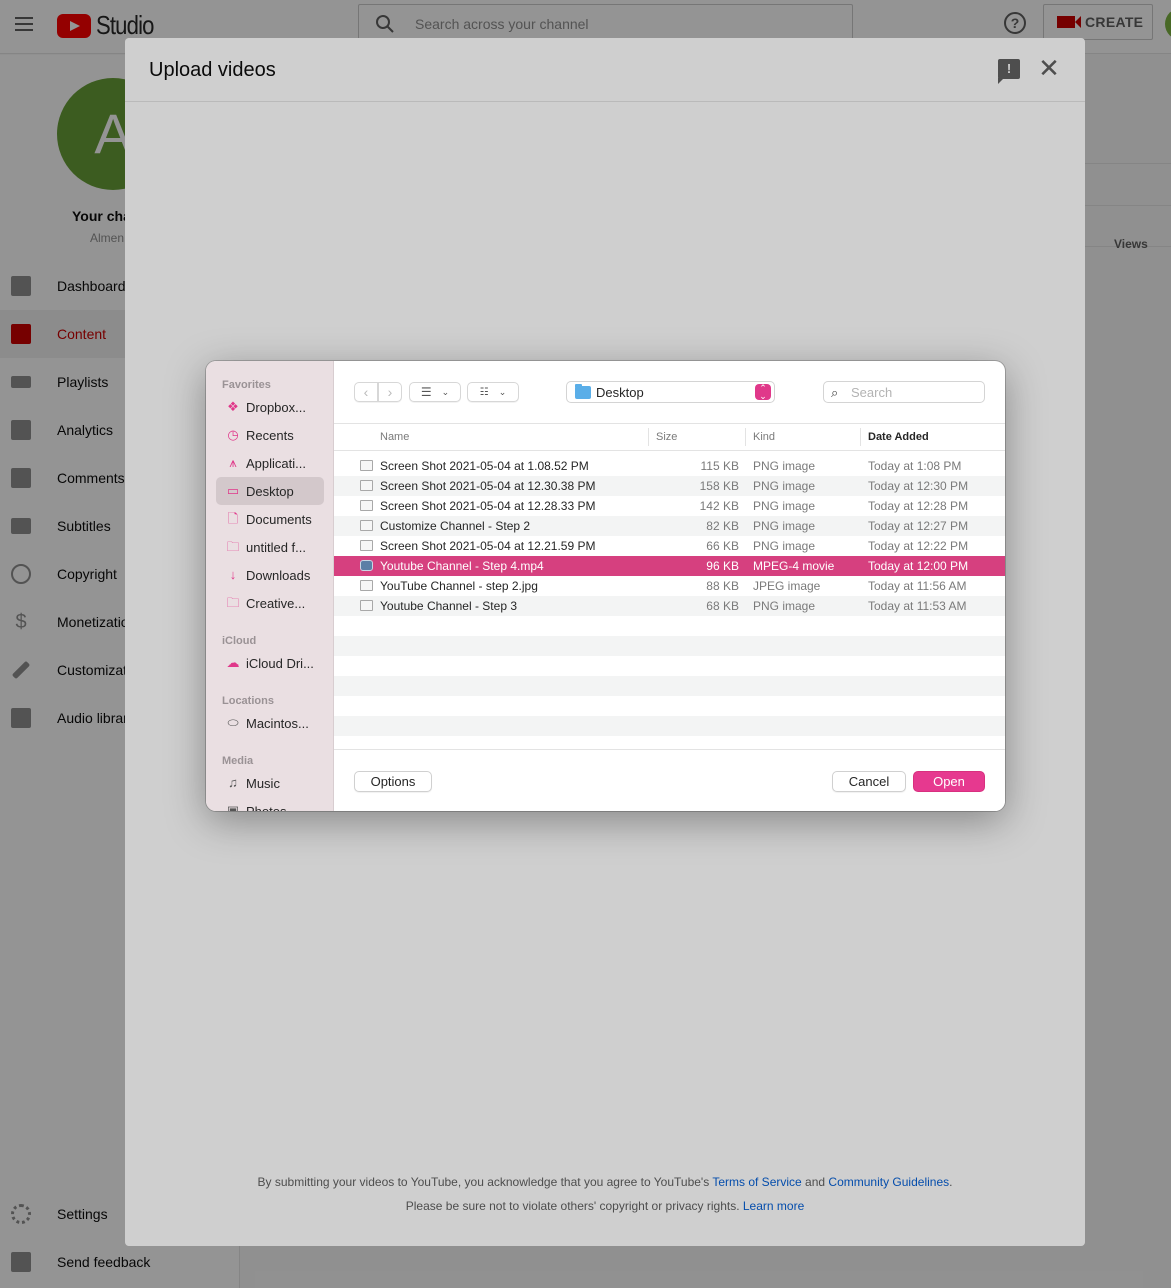 The image size is (1171, 1288). I want to click on dropbox-icon: ❖, so click(233, 406).